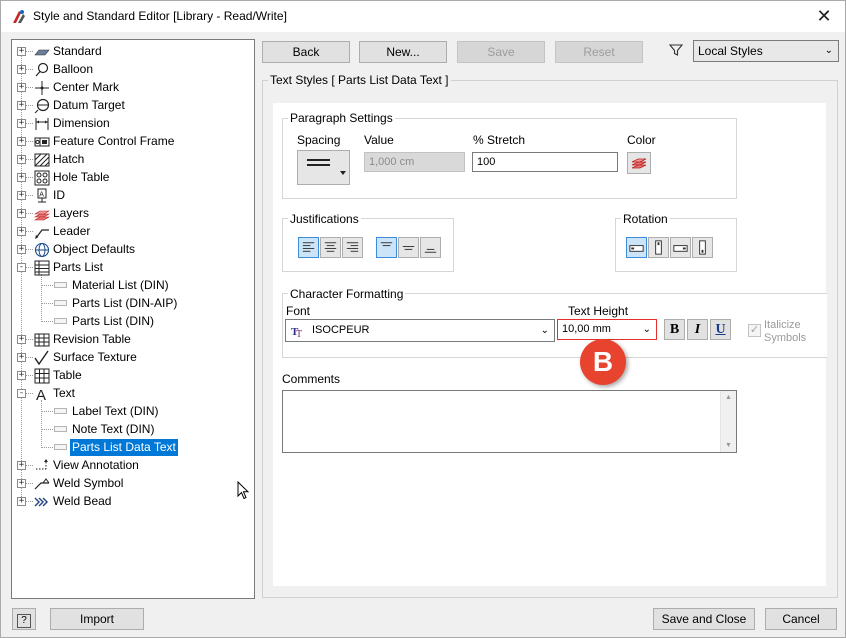 This screenshot has height=638, width=846. Describe the element at coordinates (132, 393) in the screenshot. I see `tree-item: - A Text` at that location.